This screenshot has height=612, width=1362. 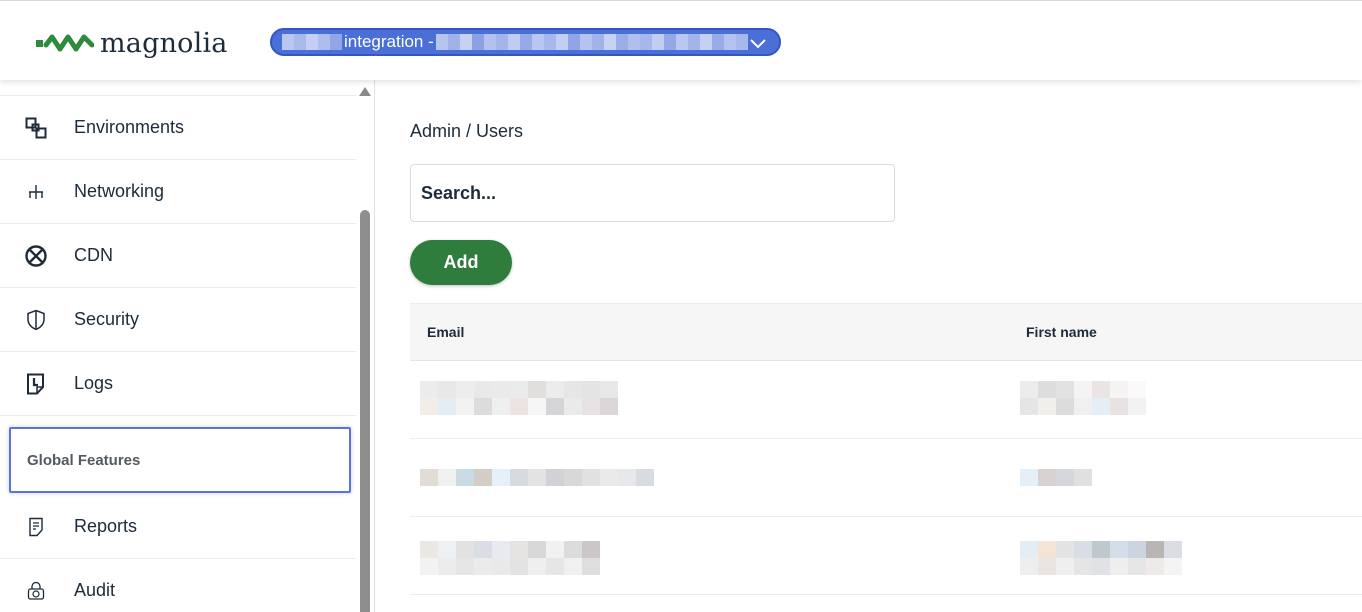 I want to click on sidebar-item-cdn: CDN, so click(x=178, y=256).